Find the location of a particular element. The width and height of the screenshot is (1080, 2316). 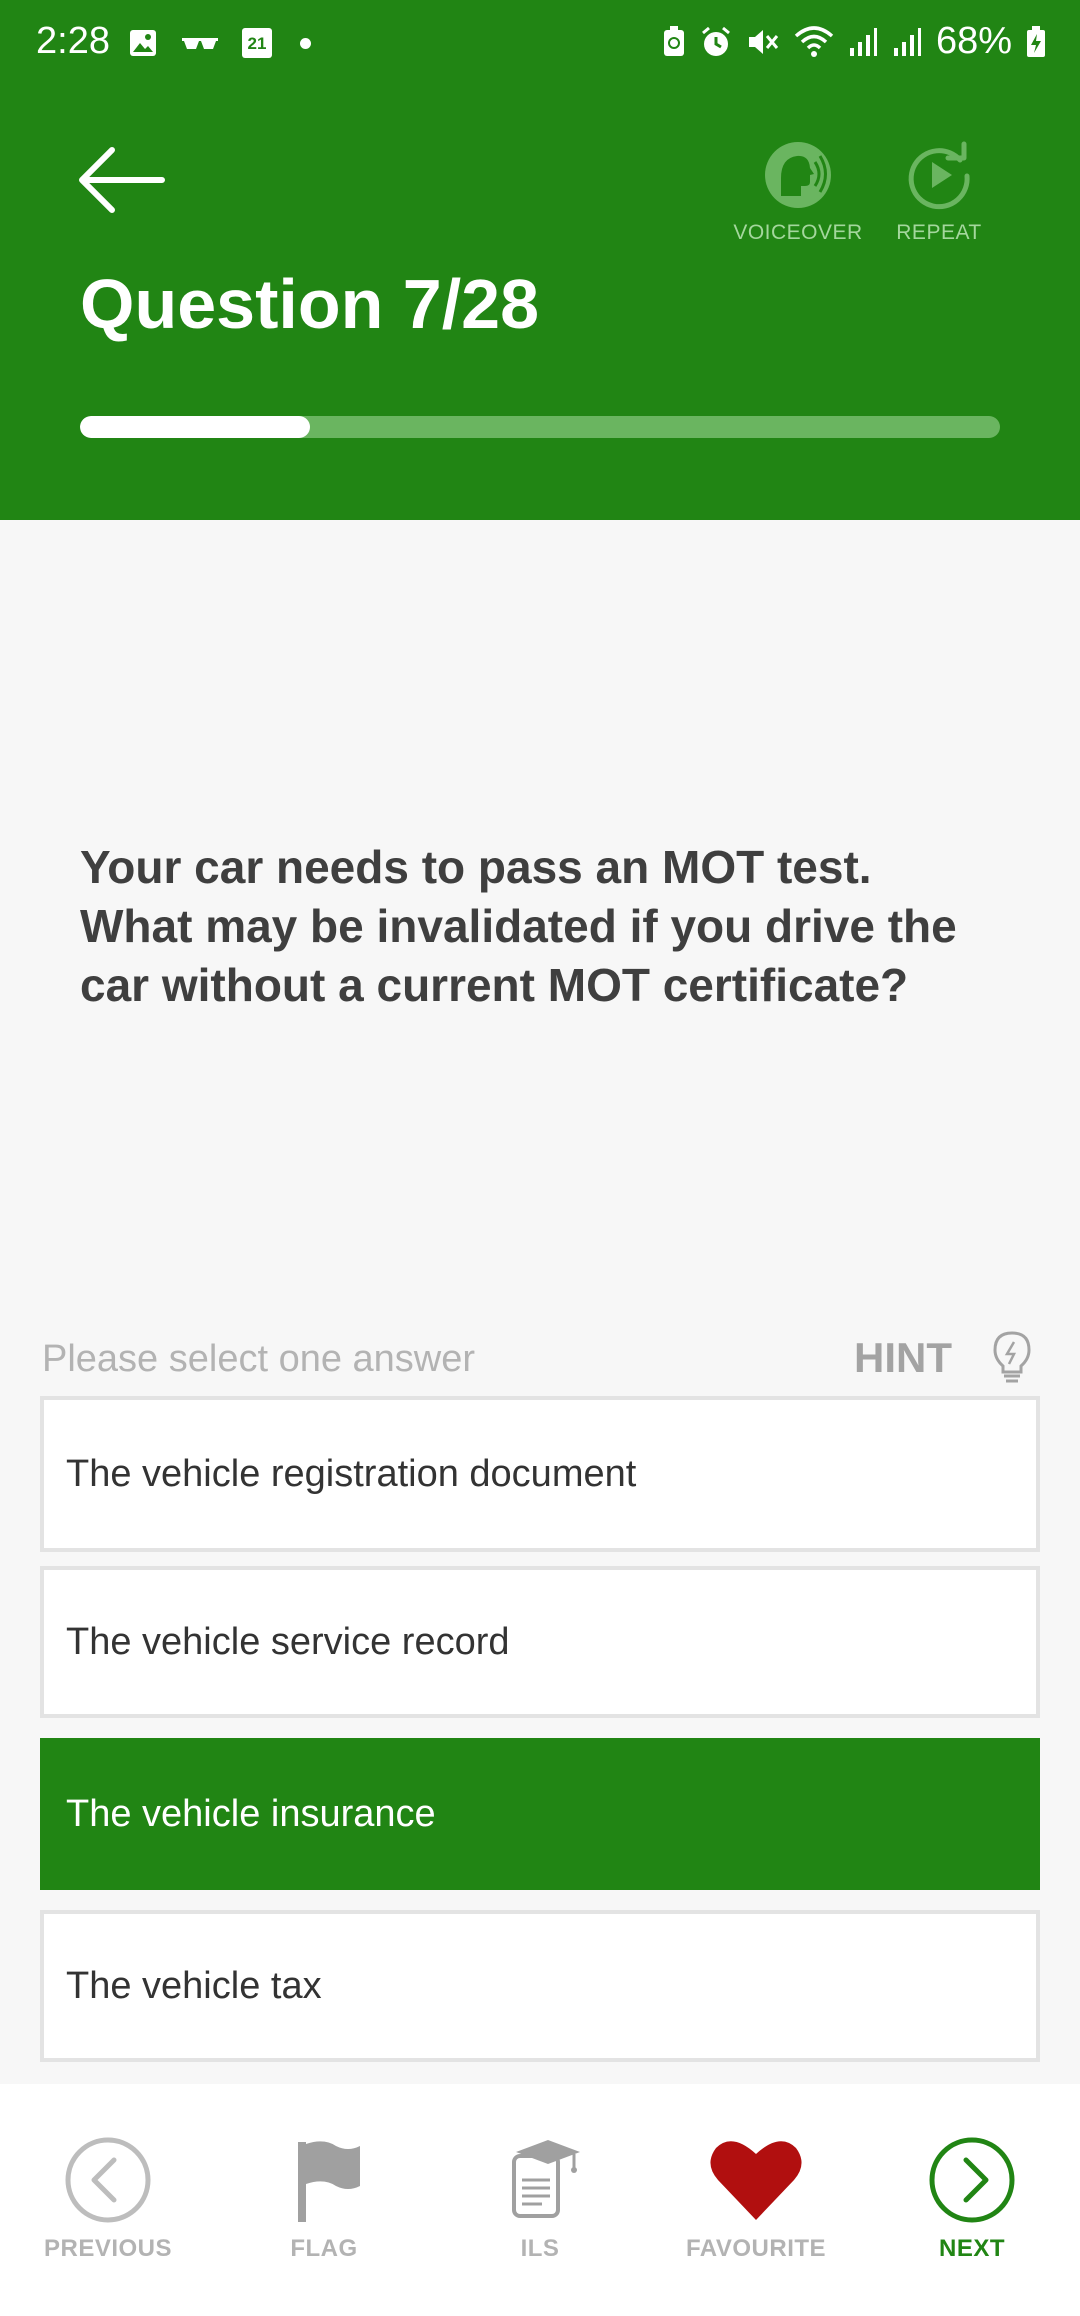

answer-option: The vehicle registration document is located at coordinates (540, 1474).